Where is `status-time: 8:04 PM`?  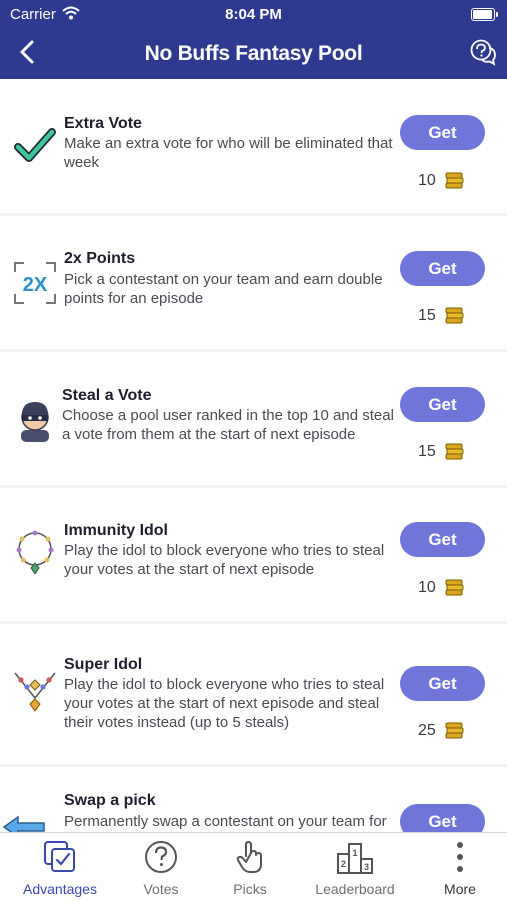
status-time: 8:04 PM is located at coordinates (253, 14).